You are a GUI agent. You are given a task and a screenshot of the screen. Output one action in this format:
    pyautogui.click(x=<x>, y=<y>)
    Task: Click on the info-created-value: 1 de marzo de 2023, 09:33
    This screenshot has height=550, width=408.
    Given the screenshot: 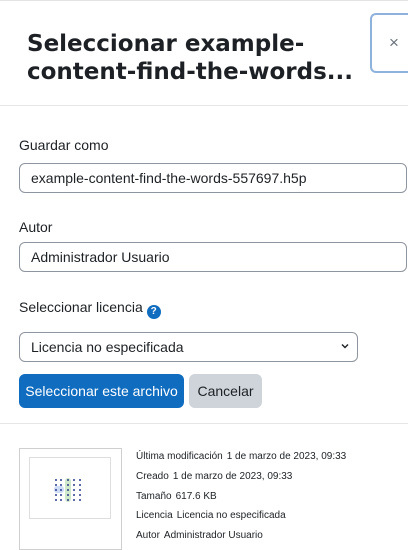 What is the action you would take?
    pyautogui.click(x=232, y=476)
    